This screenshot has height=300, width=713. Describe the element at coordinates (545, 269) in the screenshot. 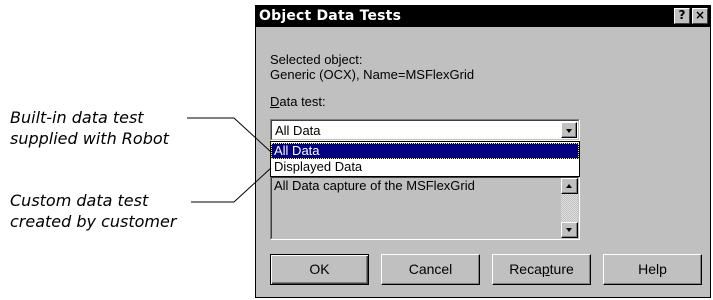

I see `recapture-label-hotkey: p` at that location.